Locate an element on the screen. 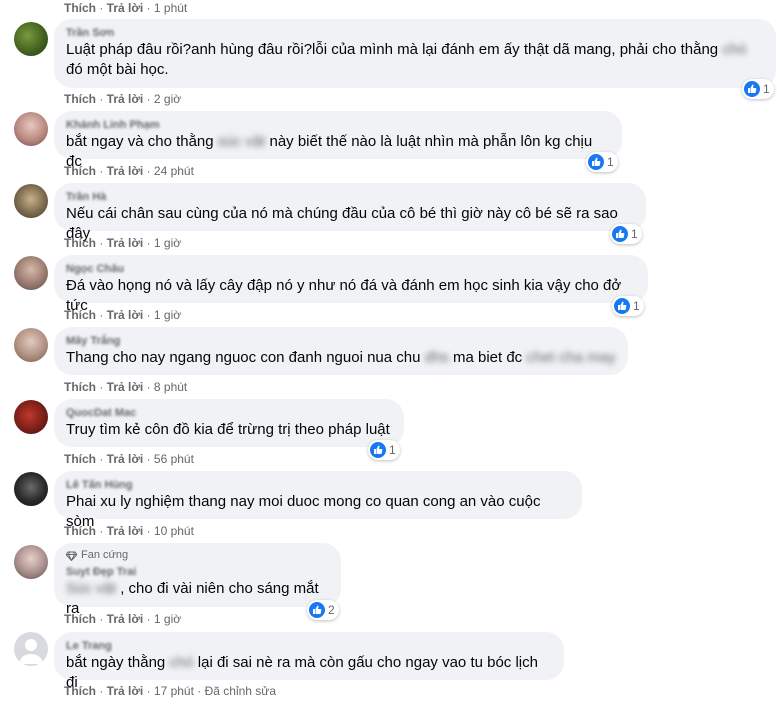  comment-actions: Thích · Trả lời · 10 phút is located at coordinates (129, 531).